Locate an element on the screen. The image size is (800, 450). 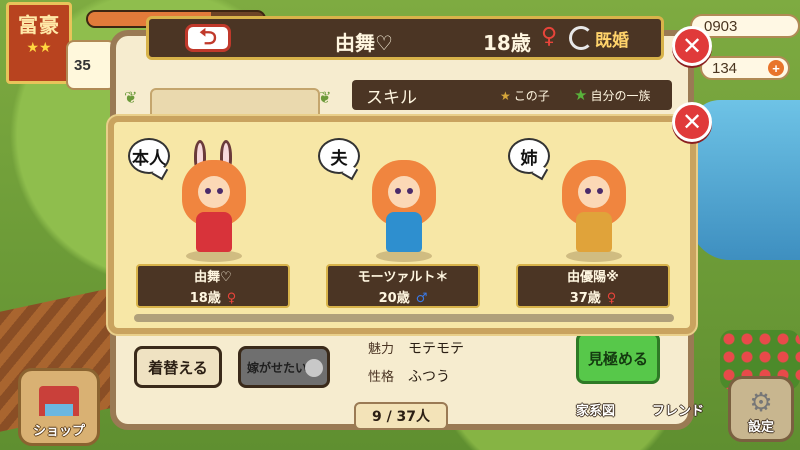
dress-up-button: 着替える is located at coordinates (178, 367).